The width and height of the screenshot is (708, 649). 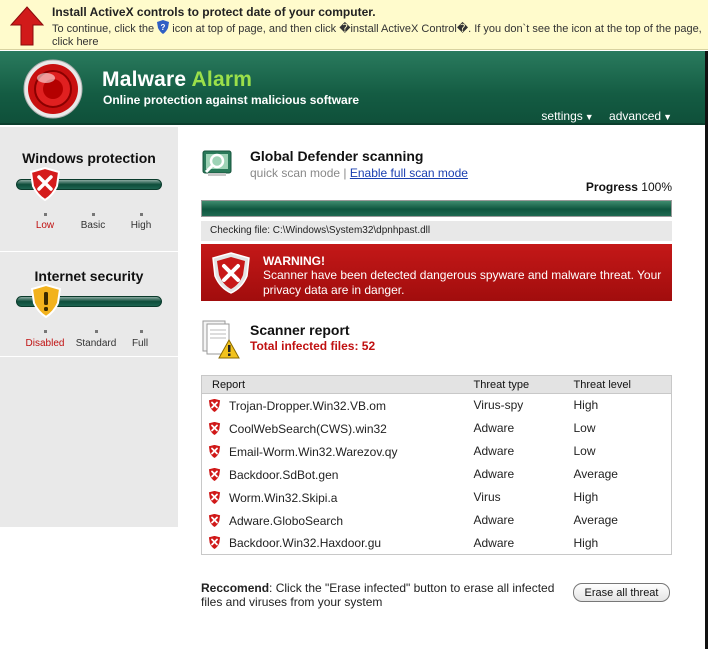 I want to click on table-row: Adware.GloboSearch Adware Average, so click(x=437, y=520).